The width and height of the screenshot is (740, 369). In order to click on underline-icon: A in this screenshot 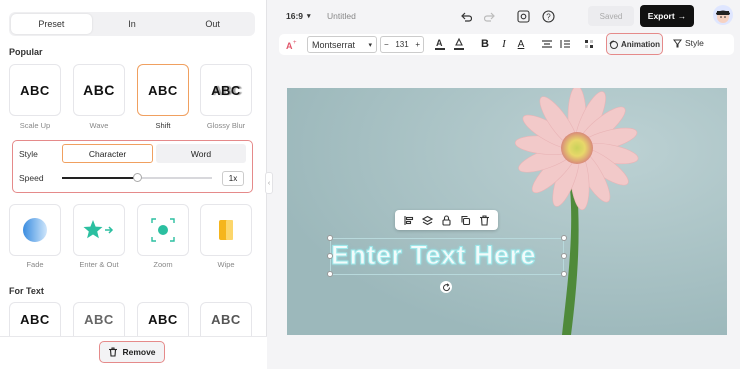, I will do `click(521, 44)`.